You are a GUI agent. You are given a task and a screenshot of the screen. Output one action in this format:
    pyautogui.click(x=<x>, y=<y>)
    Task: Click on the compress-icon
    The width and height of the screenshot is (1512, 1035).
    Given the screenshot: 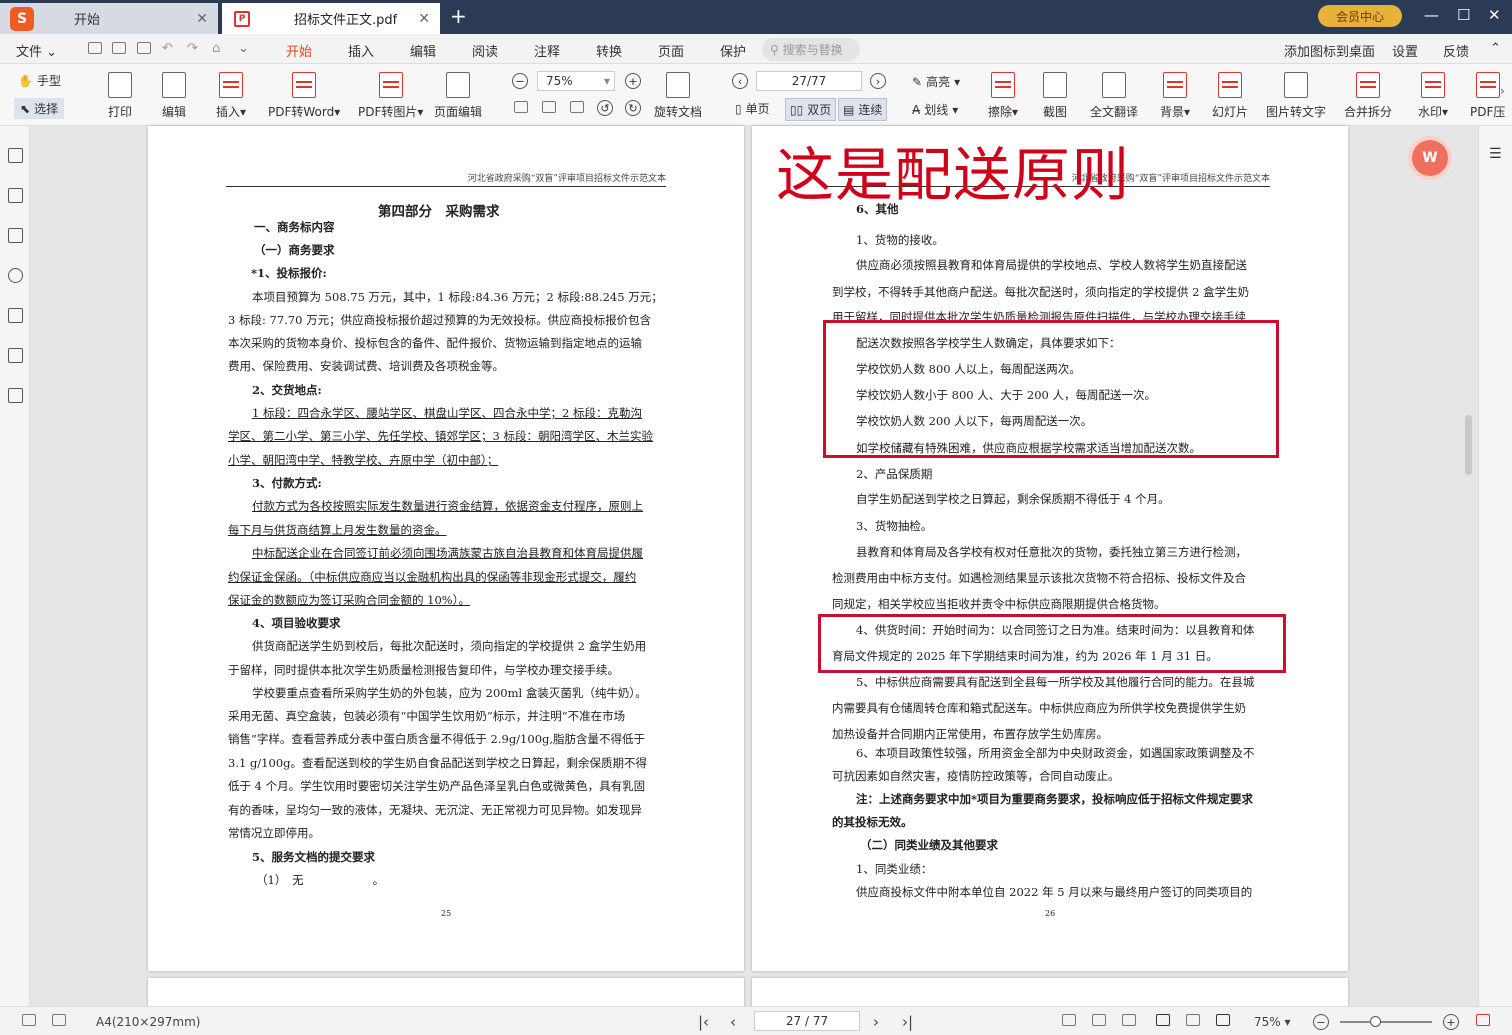 What is the action you would take?
    pyautogui.click(x=1487, y=85)
    